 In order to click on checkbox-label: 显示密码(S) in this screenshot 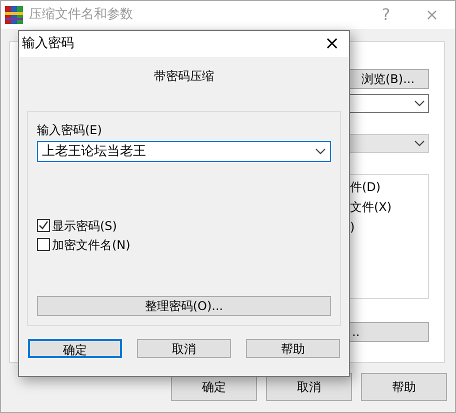, I will do `click(84, 226)`.